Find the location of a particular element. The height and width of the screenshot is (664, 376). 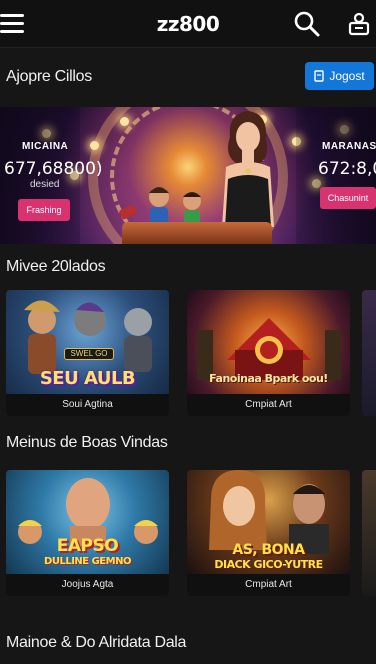

section-title-welcome: Meinus de Boas Vindas is located at coordinates (87, 442).